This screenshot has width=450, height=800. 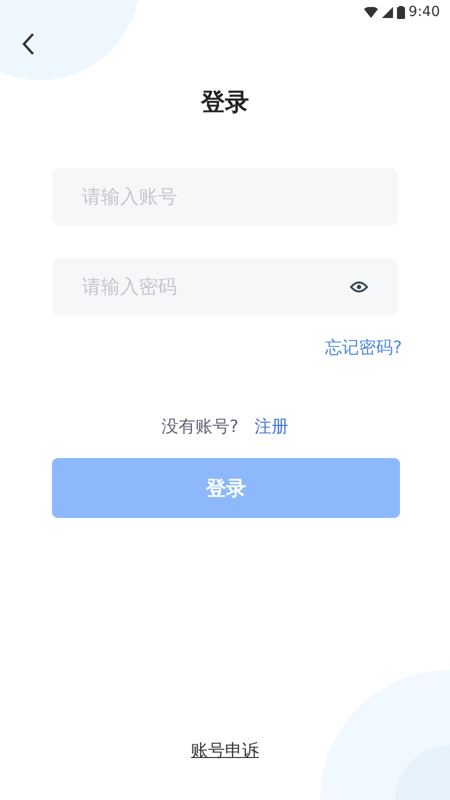 I want to click on register-link: 注册, so click(x=271, y=426).